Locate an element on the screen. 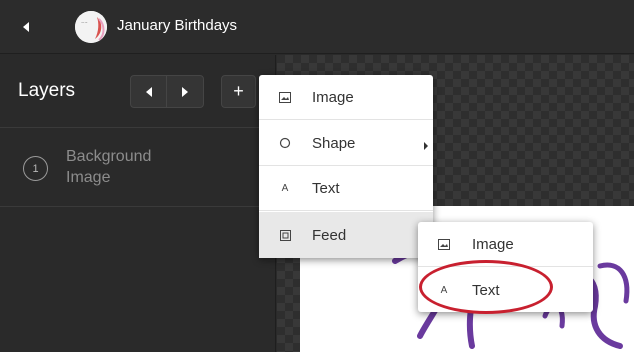  menu-item-label: Shape is located at coordinates (334, 143).